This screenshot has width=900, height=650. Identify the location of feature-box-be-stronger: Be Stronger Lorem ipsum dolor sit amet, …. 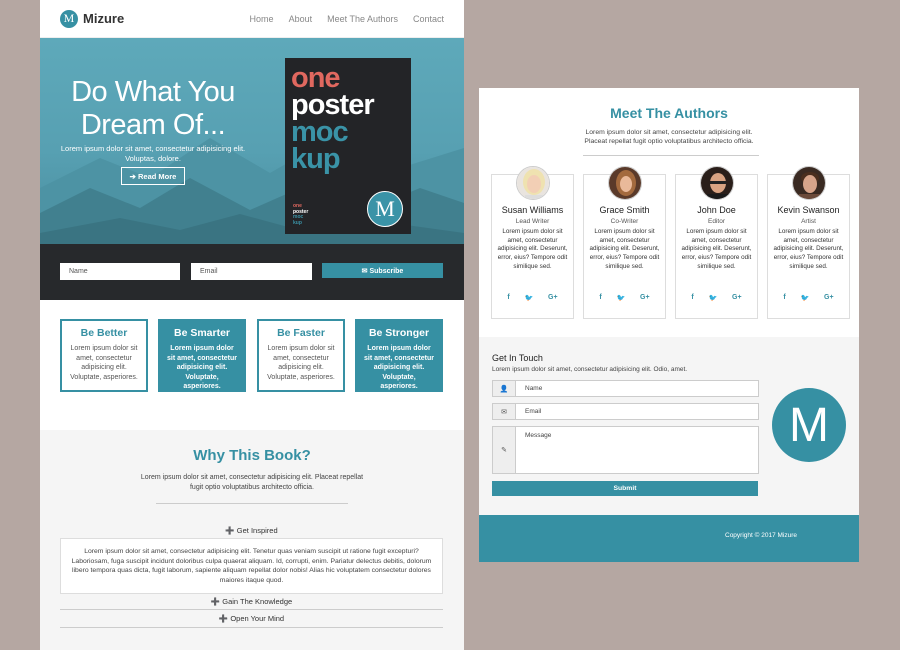
(399, 355).